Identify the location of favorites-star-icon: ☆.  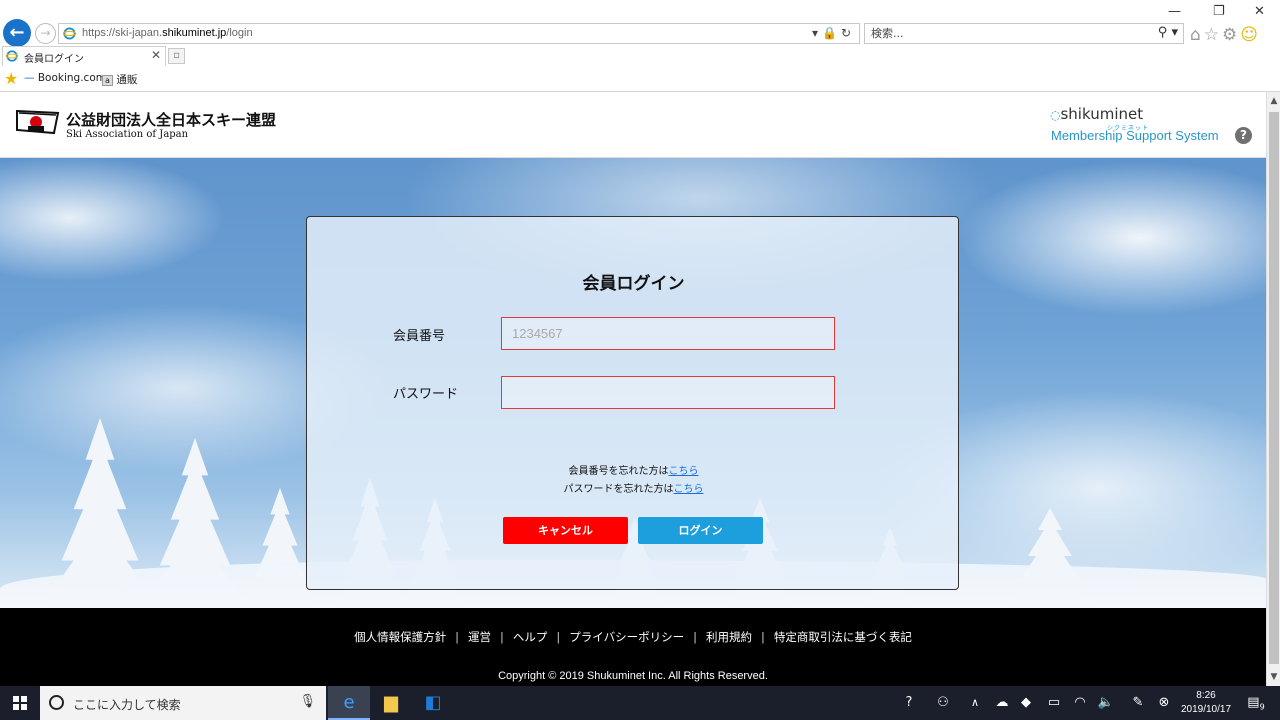
(1213, 35).